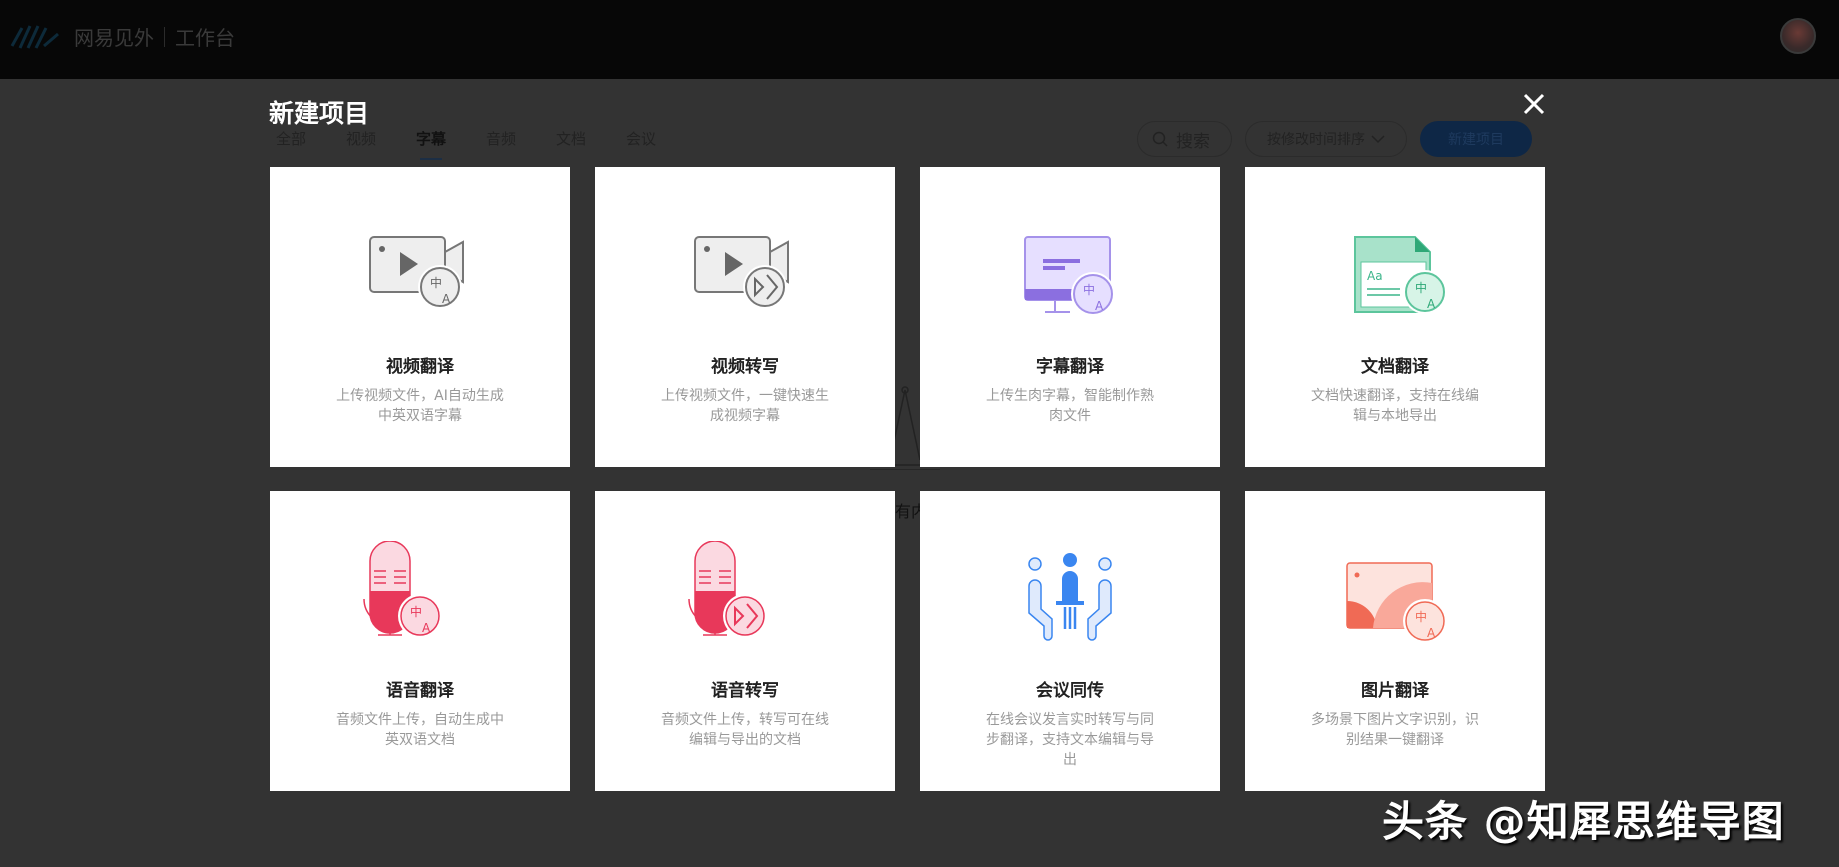 The image size is (1839, 867). I want to click on category-tabs: 全部 视频 字幕 音频 文档 会议, so click(466, 144).